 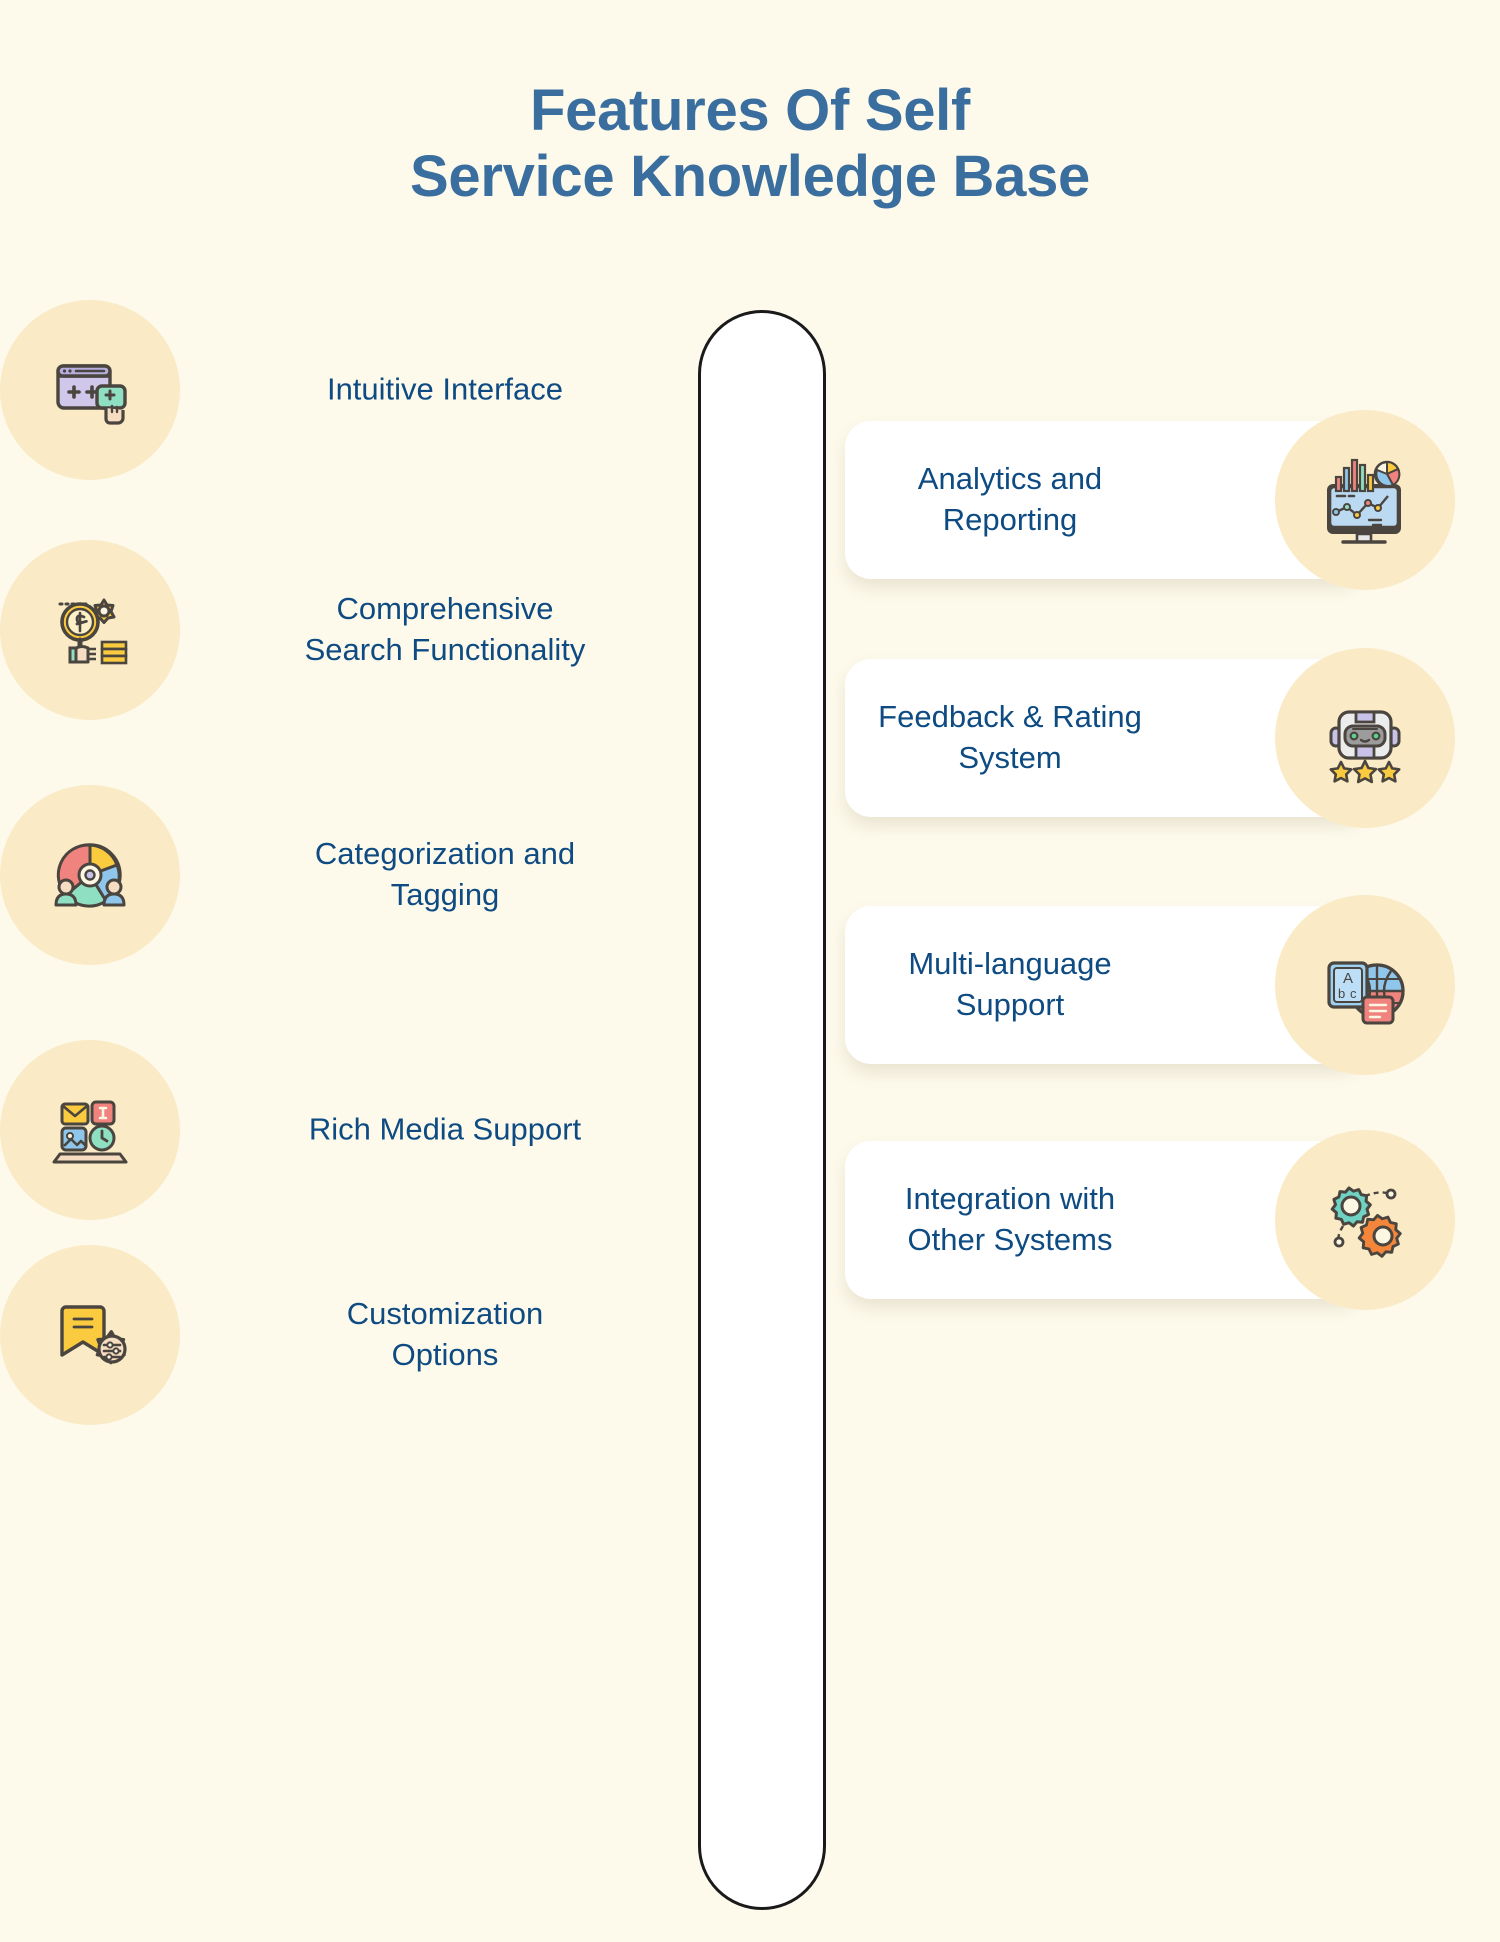 I want to click on feature-label: Categorization and Tagging, so click(x=445, y=874).